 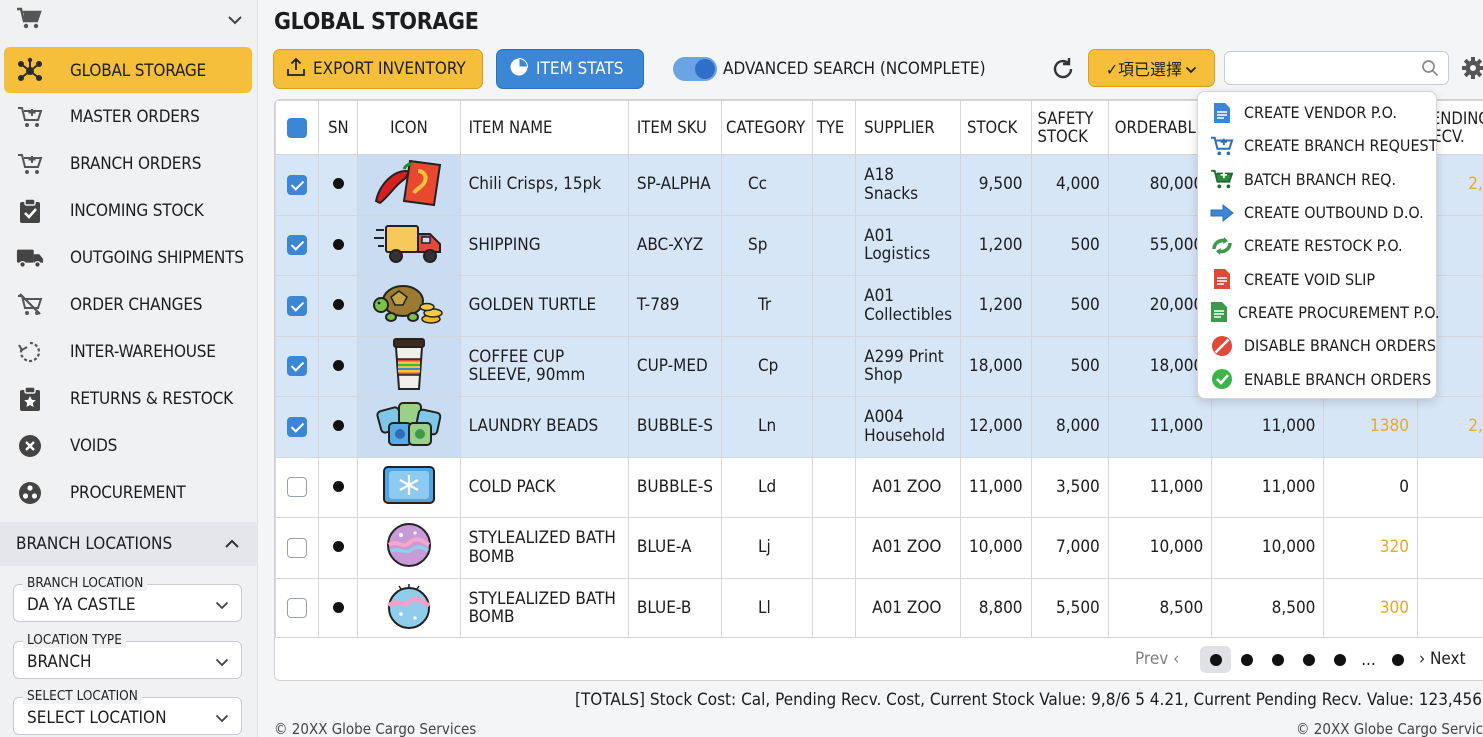 What do you see at coordinates (1442, 659) in the screenshot?
I see `next-page-button: › Next` at bounding box center [1442, 659].